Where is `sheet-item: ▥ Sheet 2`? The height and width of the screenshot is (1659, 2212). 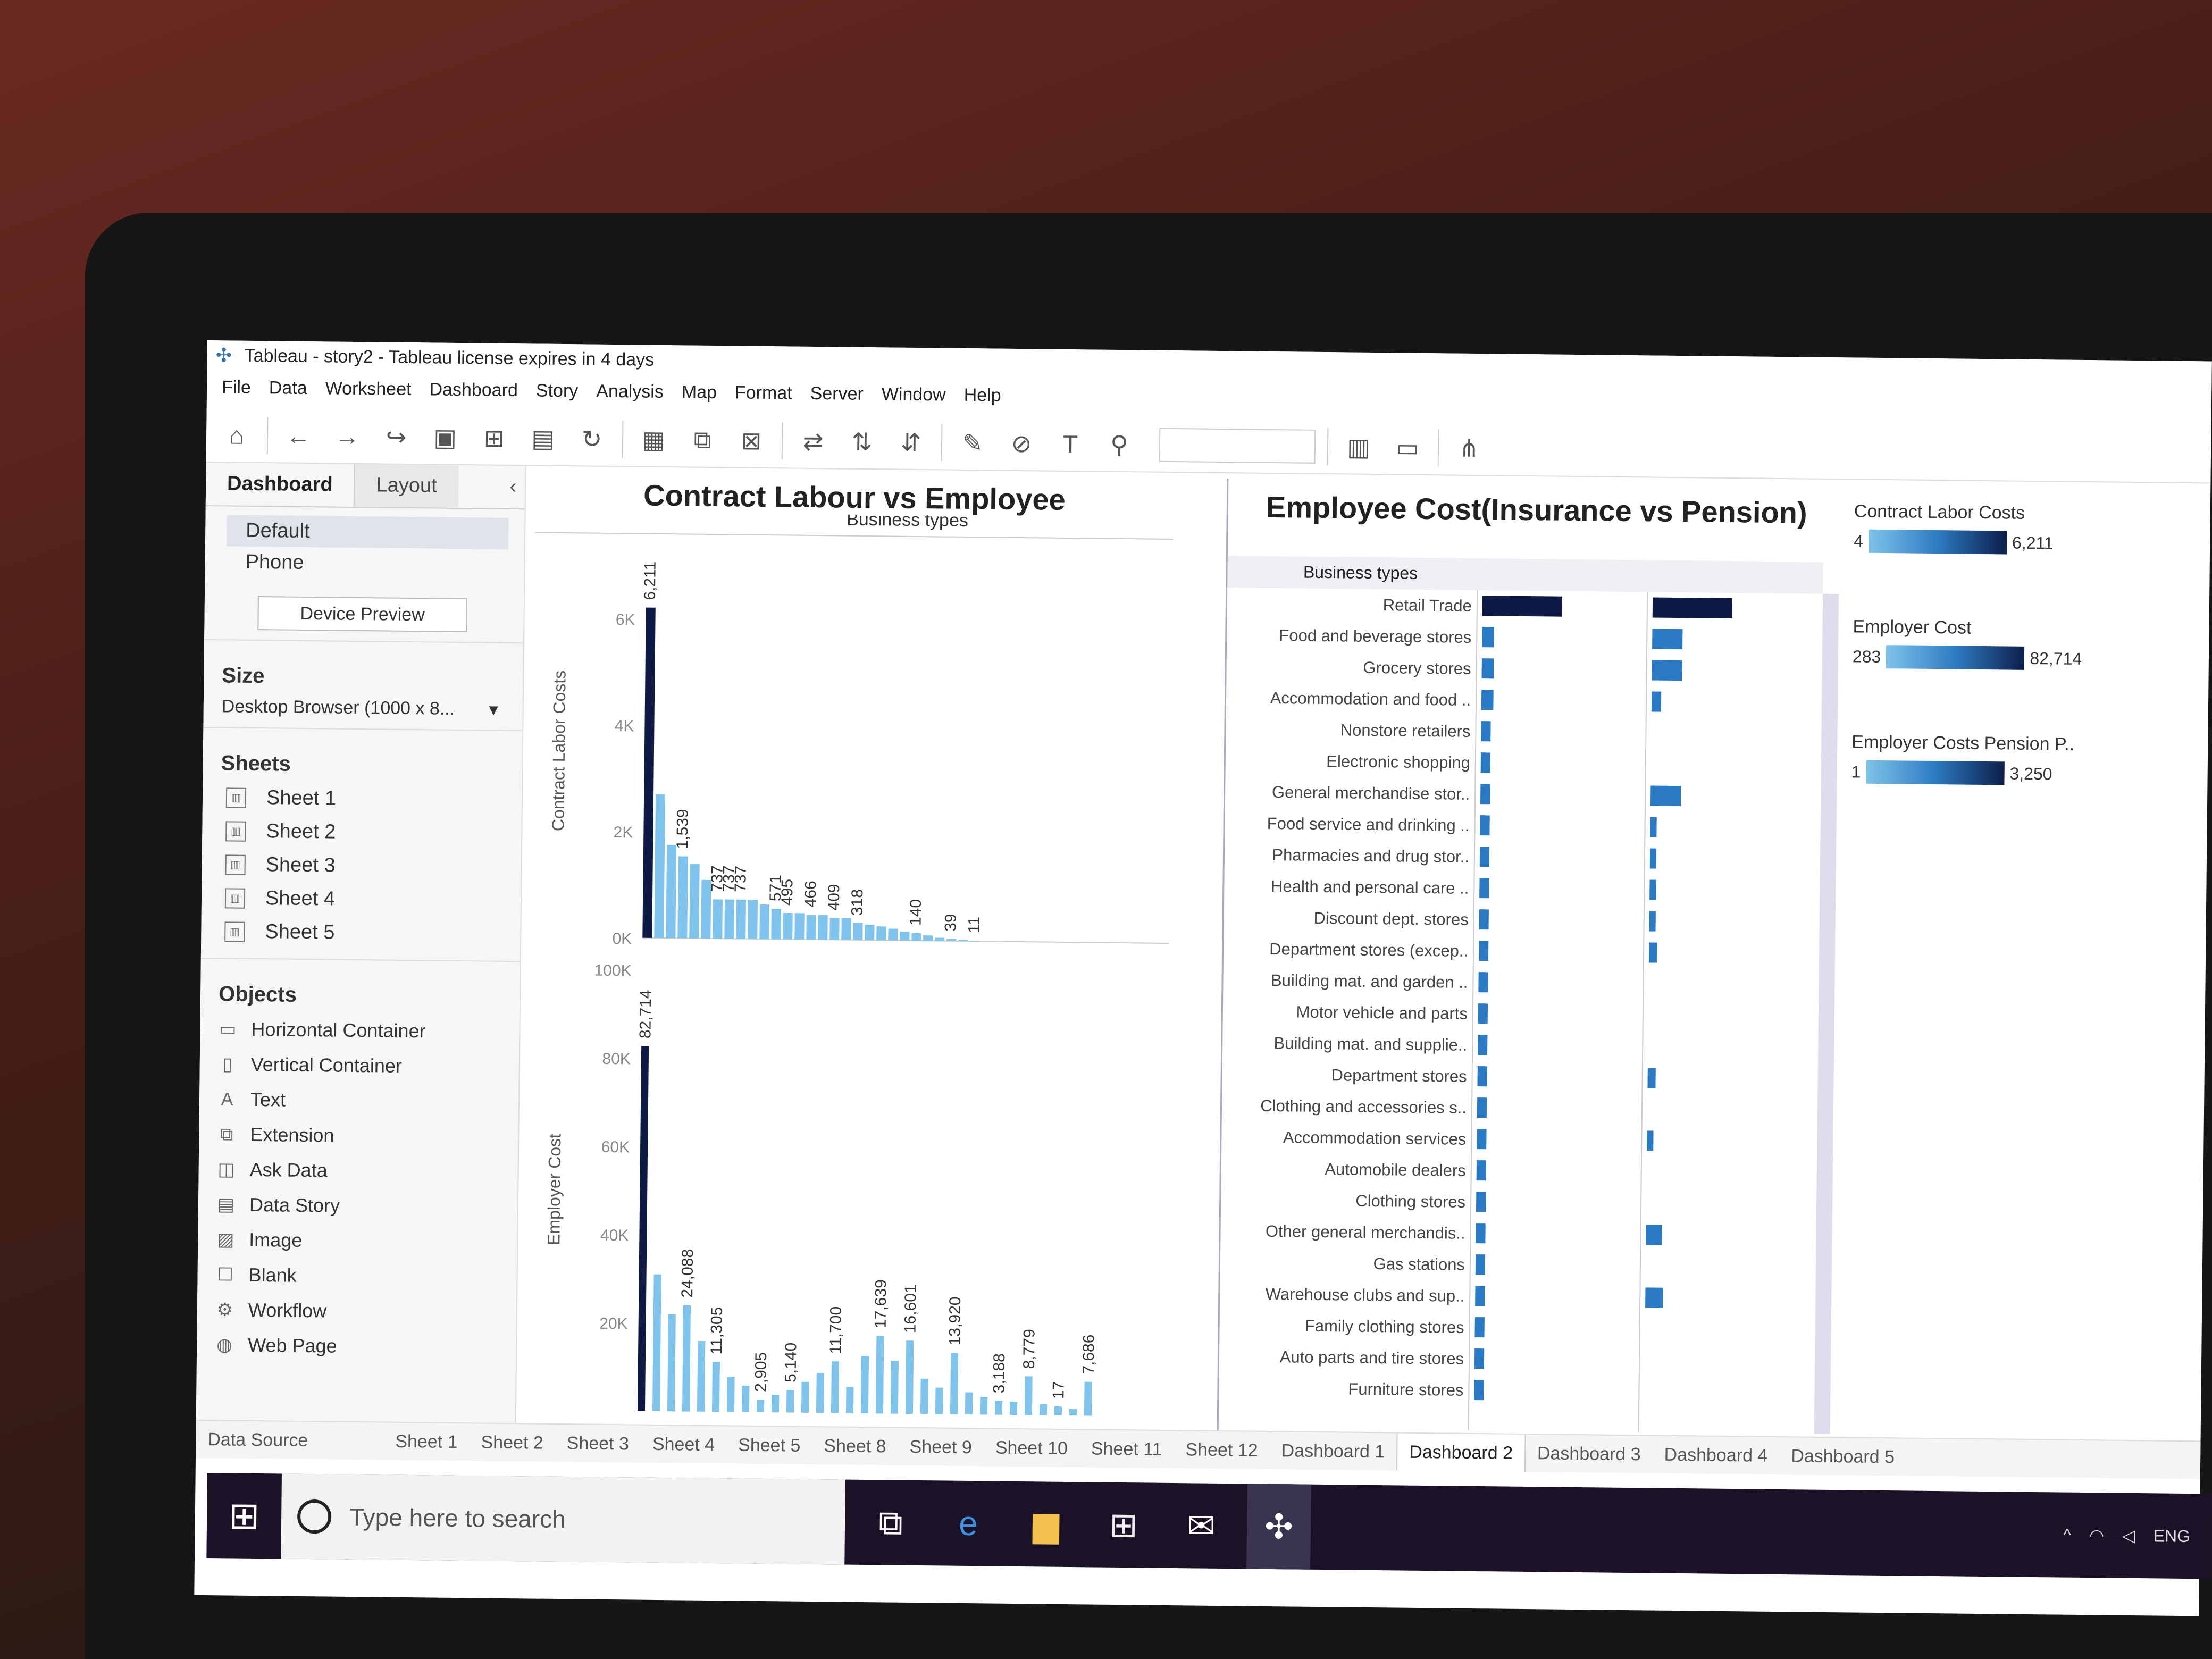 sheet-item: ▥ Sheet 2 is located at coordinates (362, 832).